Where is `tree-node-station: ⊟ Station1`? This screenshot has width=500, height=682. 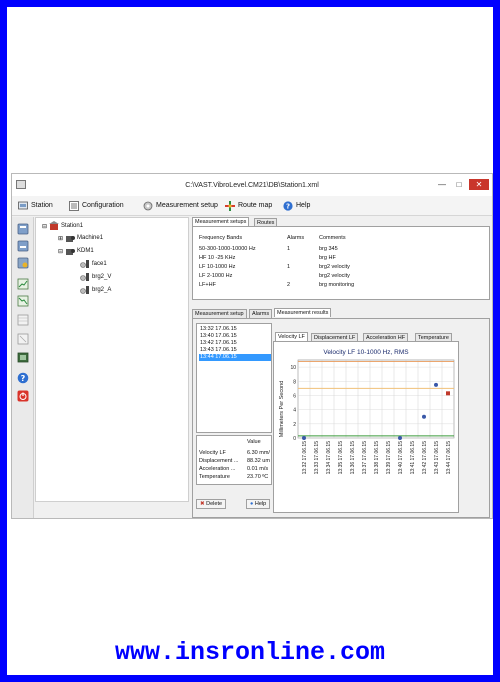 tree-node-station: ⊟ Station1 is located at coordinates (62, 226).